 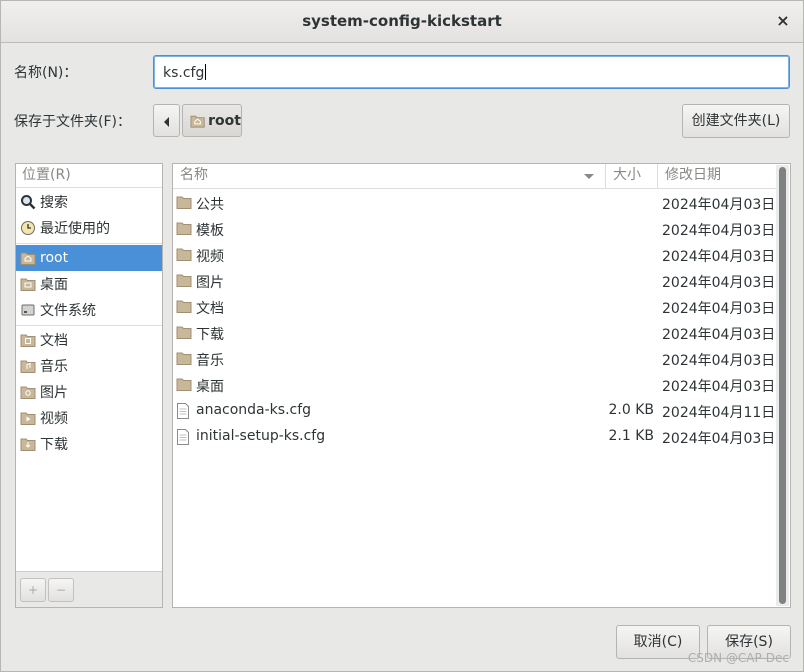 I want to click on file-name: initial-setup-ks.cfg, so click(x=261, y=436).